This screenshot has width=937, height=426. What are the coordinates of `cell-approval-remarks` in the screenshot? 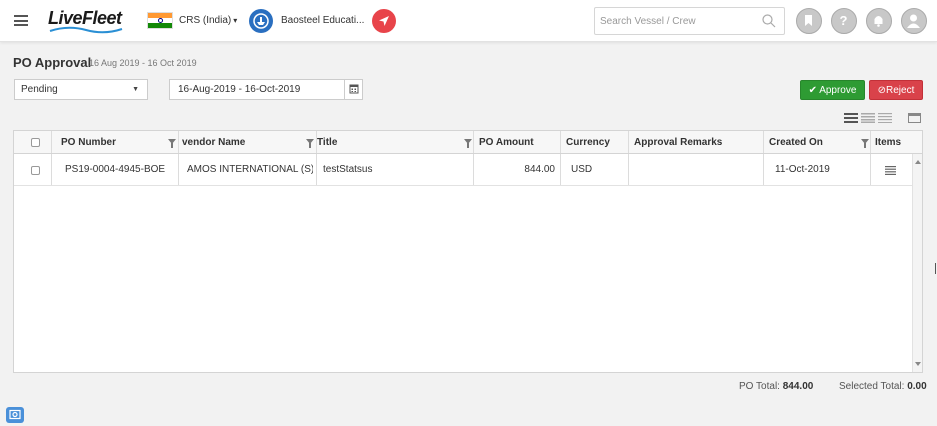 It's located at (696, 170).